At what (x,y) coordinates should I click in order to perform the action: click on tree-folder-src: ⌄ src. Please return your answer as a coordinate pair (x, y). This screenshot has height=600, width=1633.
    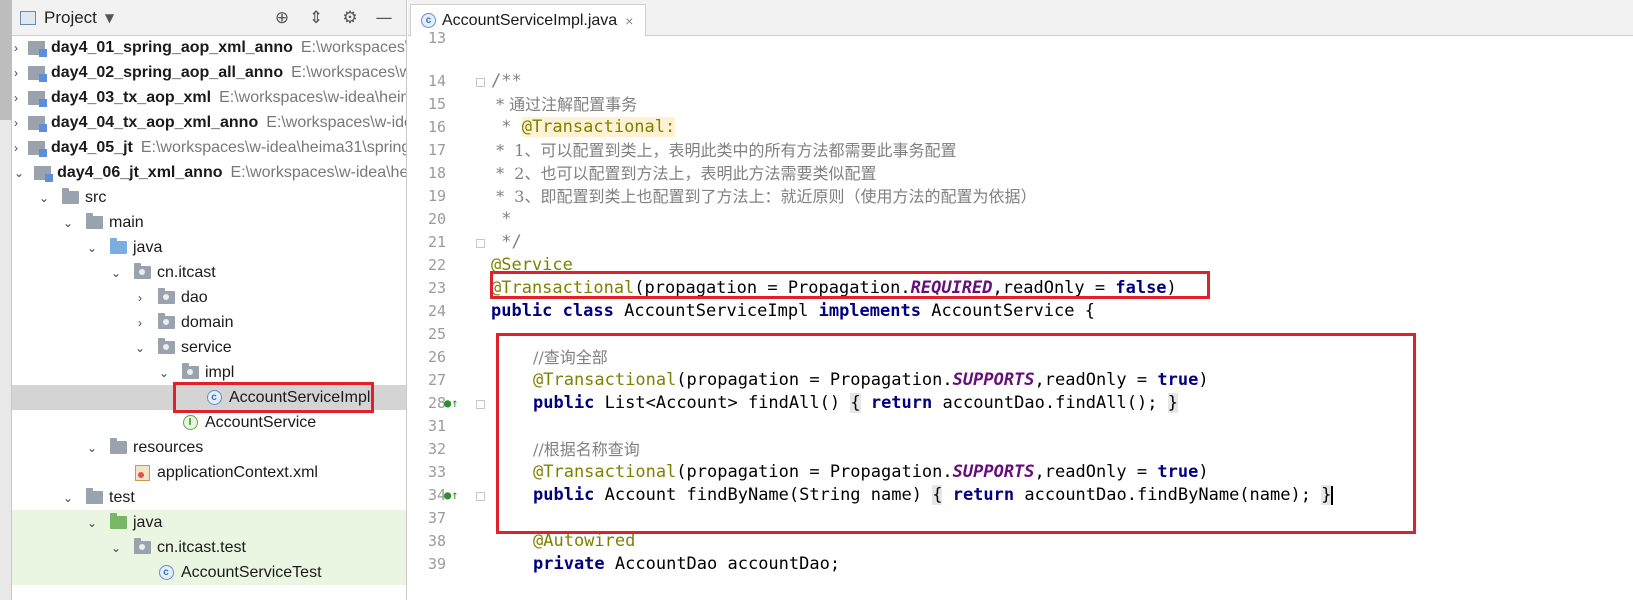
    Looking at the image, I should click on (209, 197).